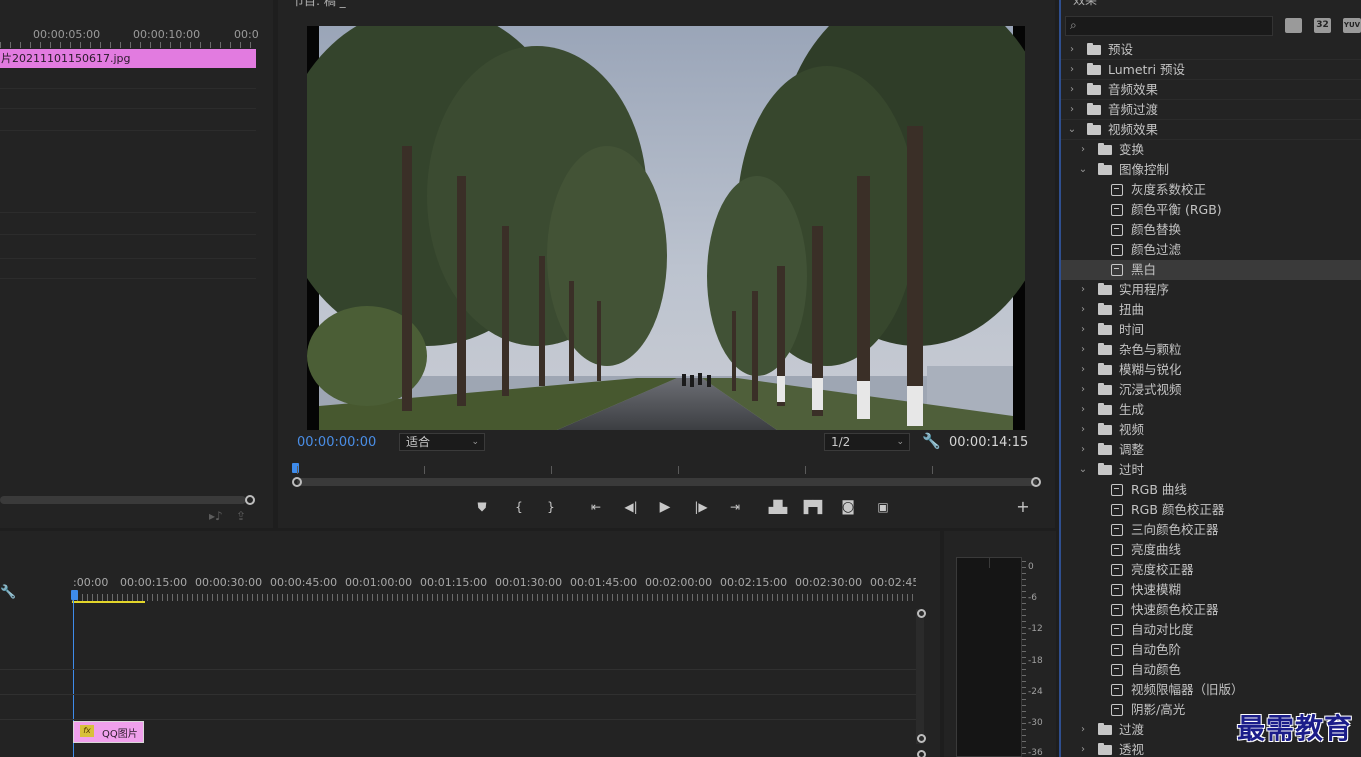 The height and width of the screenshot is (757, 1361). What do you see at coordinates (921, 613) in the screenshot?
I see `scroll-handle-top` at bounding box center [921, 613].